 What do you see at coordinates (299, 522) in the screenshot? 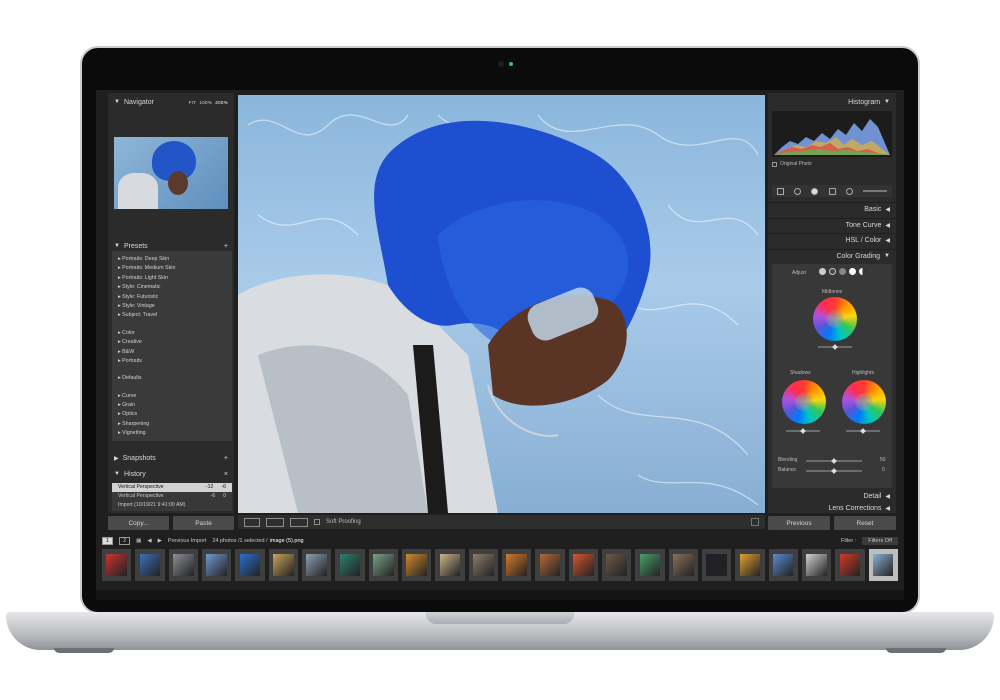
I see `compare-view-icon` at bounding box center [299, 522].